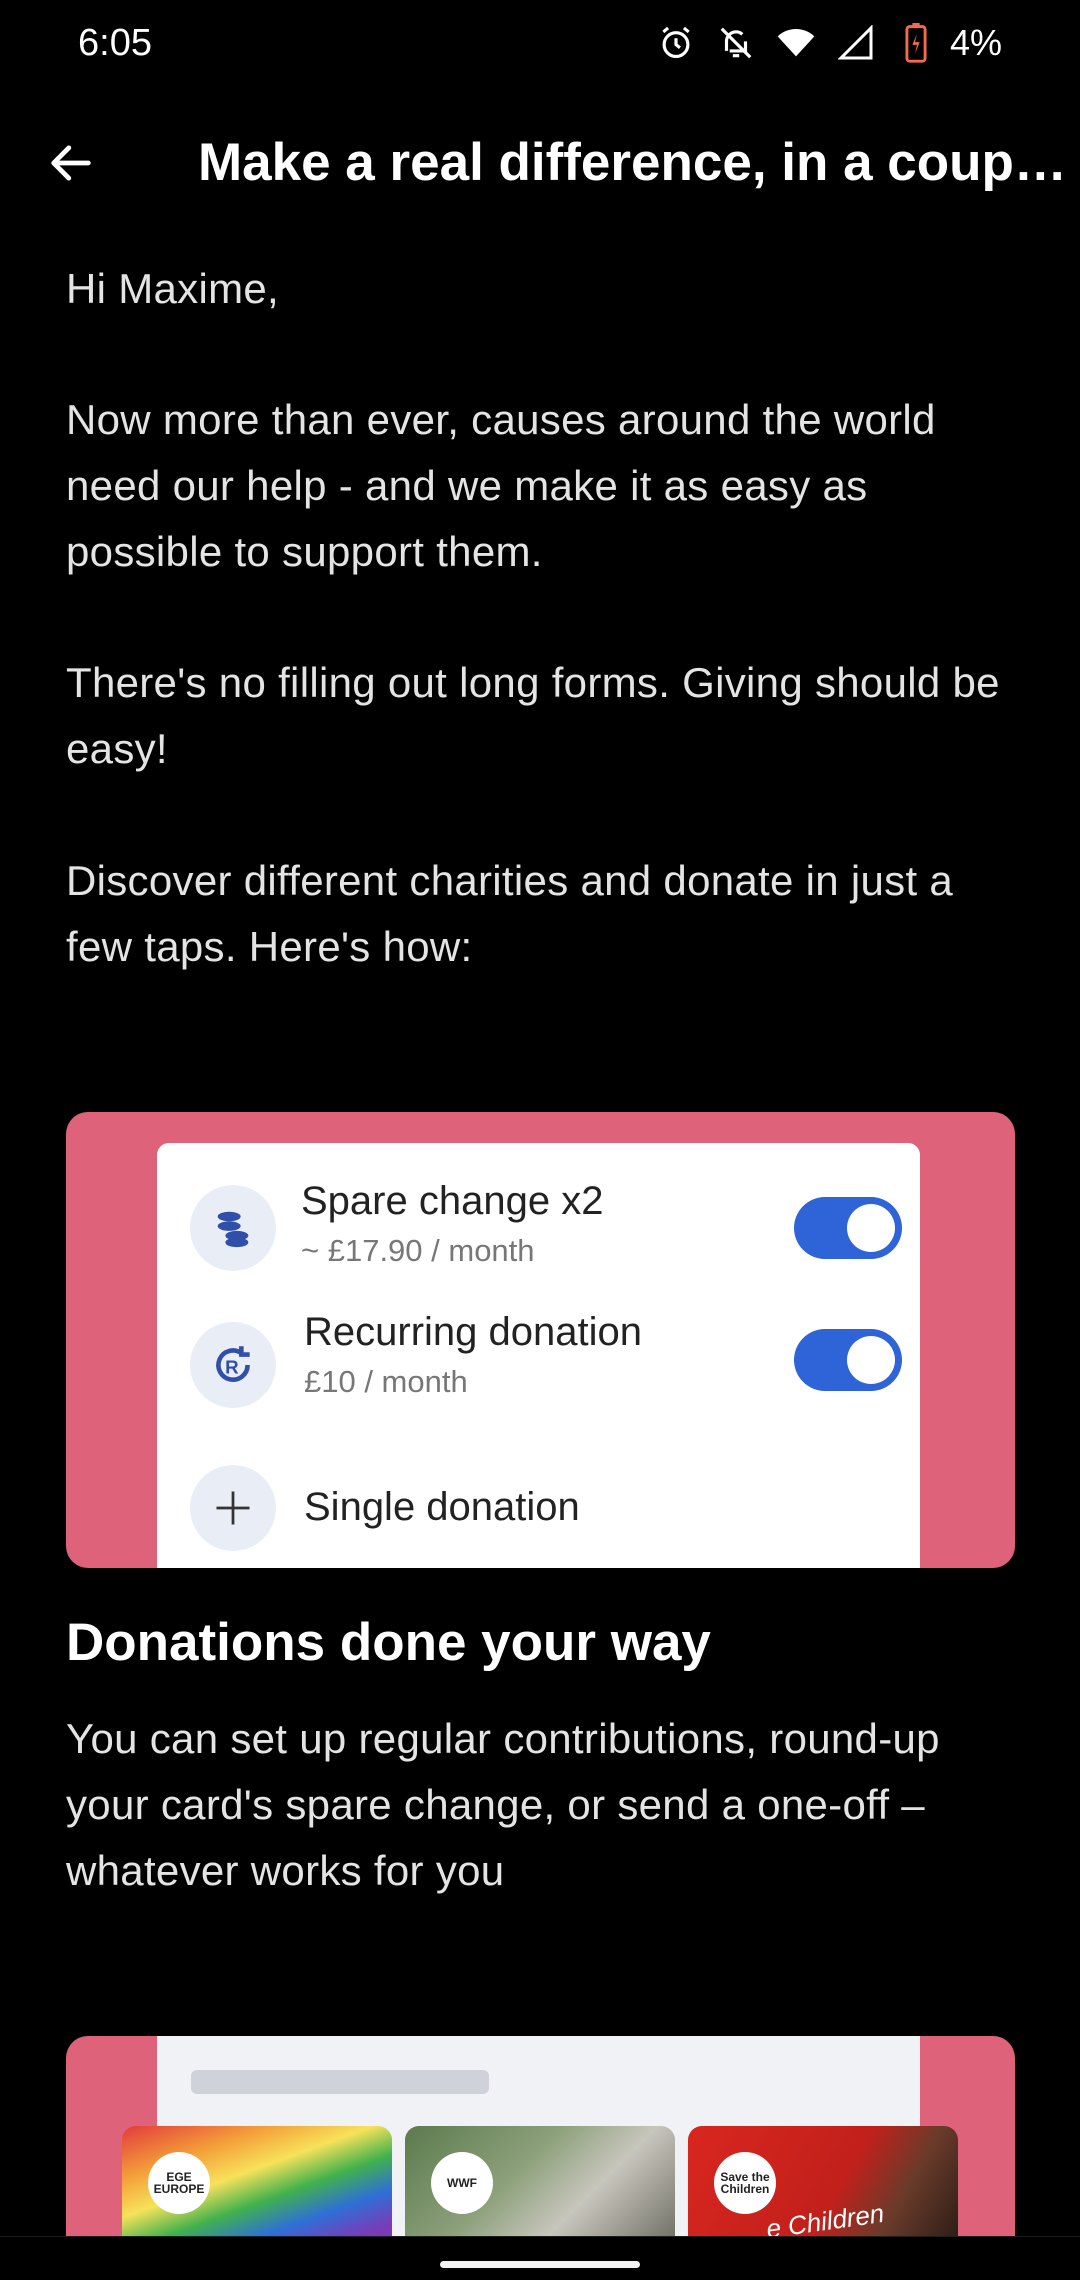 The image size is (1080, 2280). I want to click on charity-card-wwf: WWF, so click(540, 2181).